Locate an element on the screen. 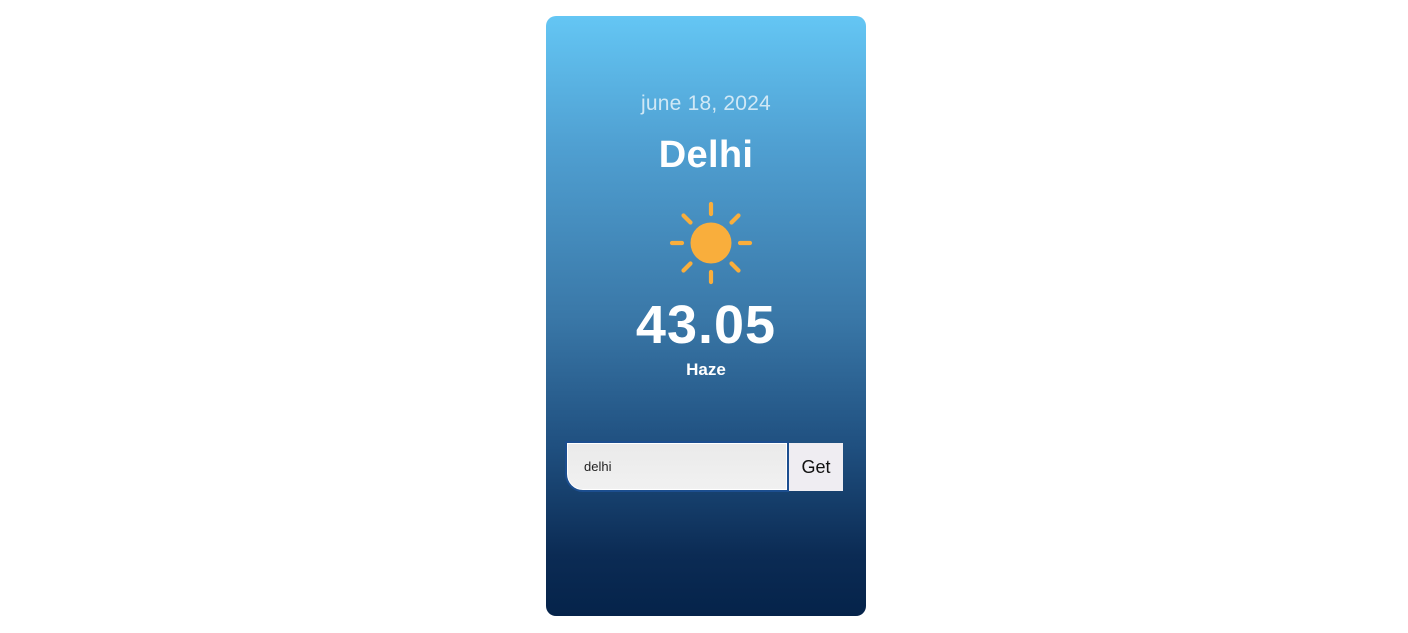 The height and width of the screenshot is (633, 1408). get-weather-button: Get is located at coordinates (816, 467).